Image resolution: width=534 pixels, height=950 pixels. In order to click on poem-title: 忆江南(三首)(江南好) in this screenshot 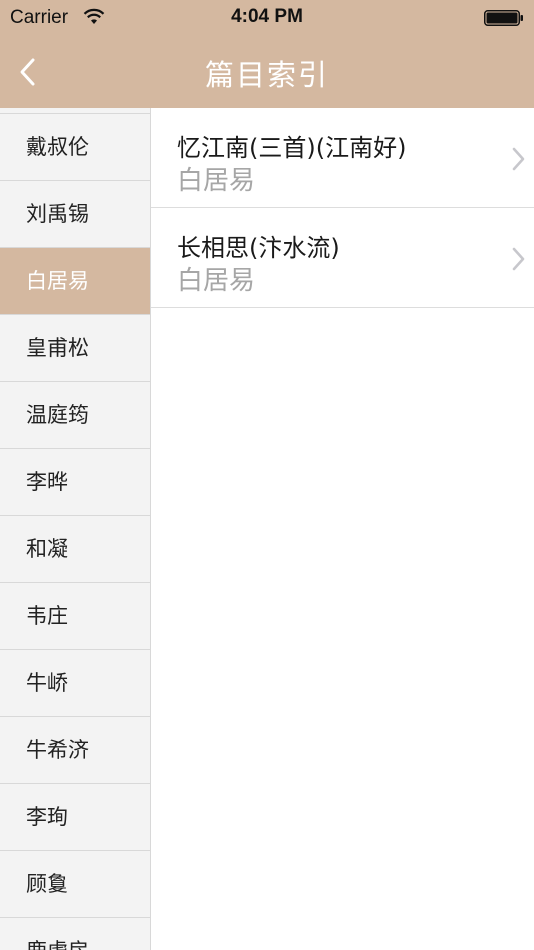, I will do `click(292, 148)`.